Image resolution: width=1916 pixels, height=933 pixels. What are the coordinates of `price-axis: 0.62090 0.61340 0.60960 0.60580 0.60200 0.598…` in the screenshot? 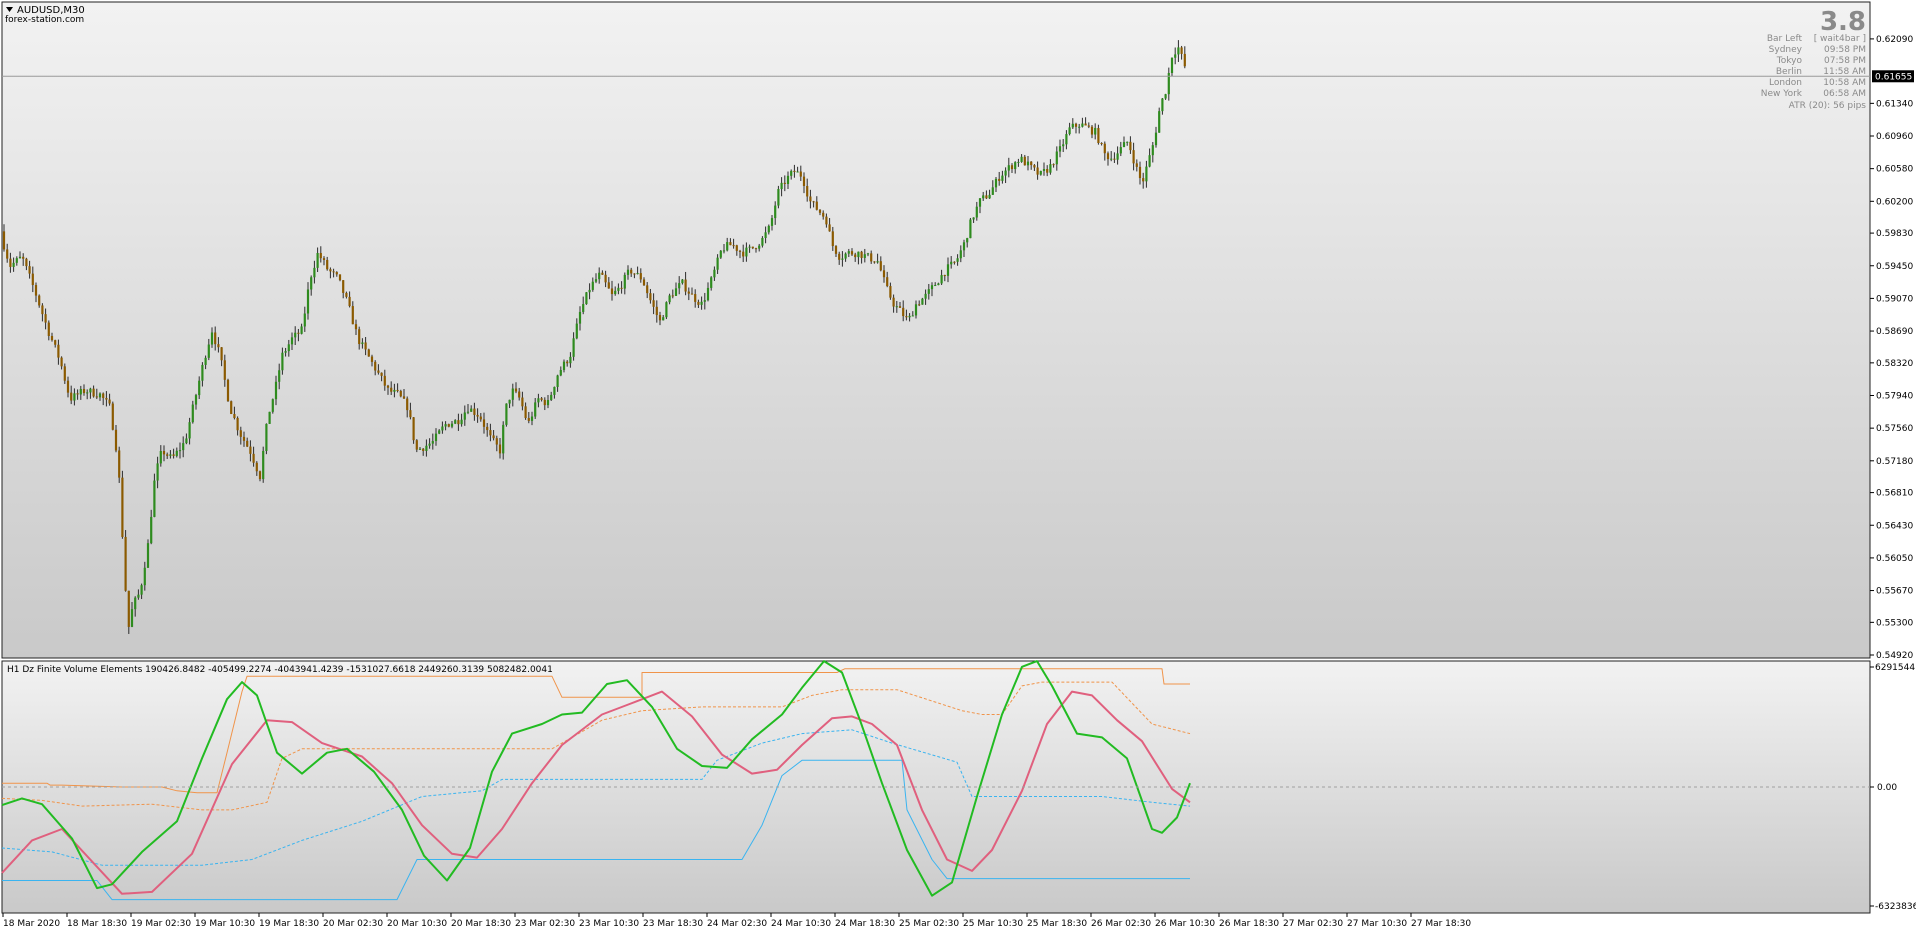 It's located at (1891, 348).